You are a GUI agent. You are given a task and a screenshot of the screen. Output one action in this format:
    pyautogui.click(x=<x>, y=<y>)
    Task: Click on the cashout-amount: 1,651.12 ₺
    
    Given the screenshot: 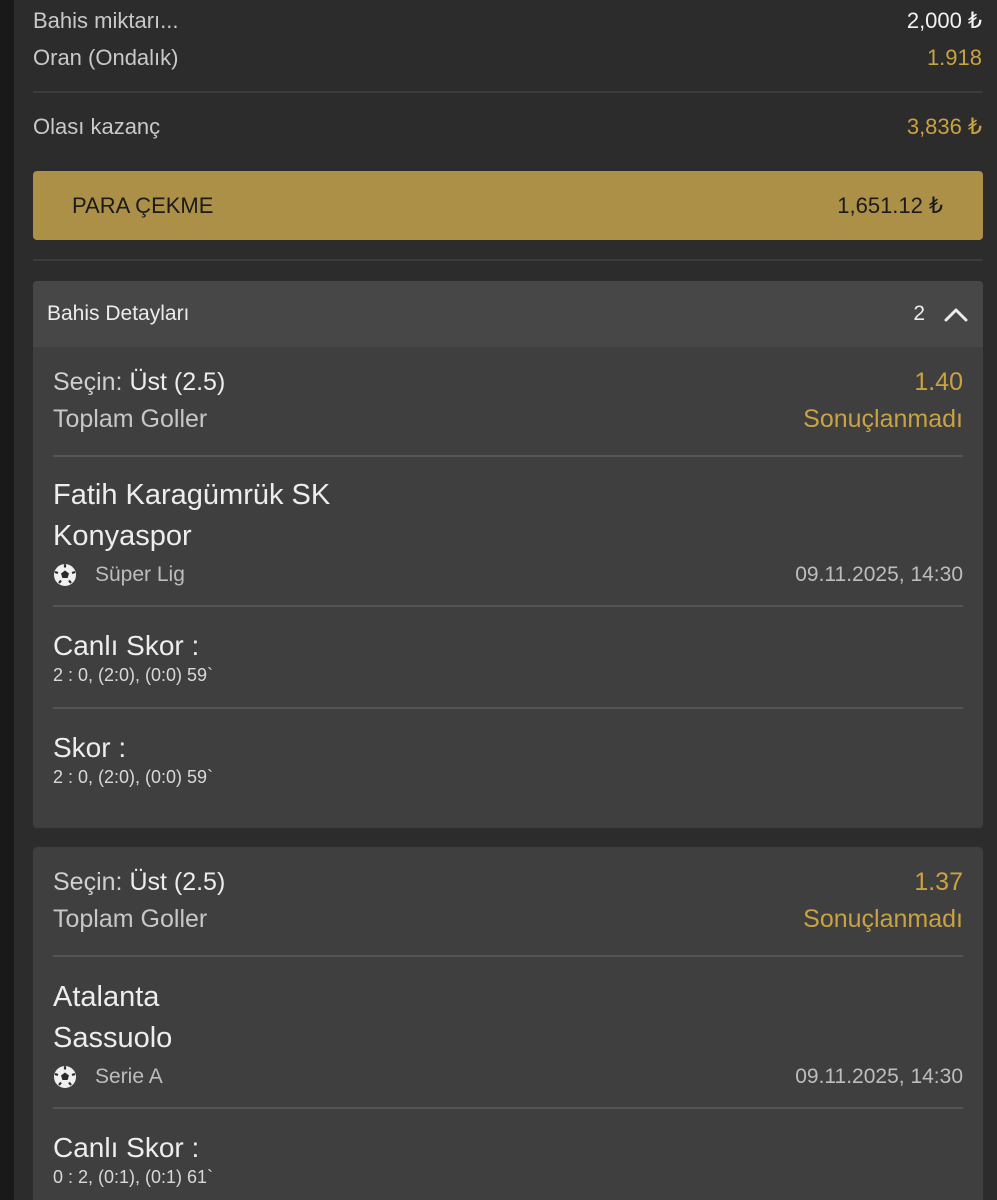 What is the action you would take?
    pyautogui.click(x=890, y=205)
    